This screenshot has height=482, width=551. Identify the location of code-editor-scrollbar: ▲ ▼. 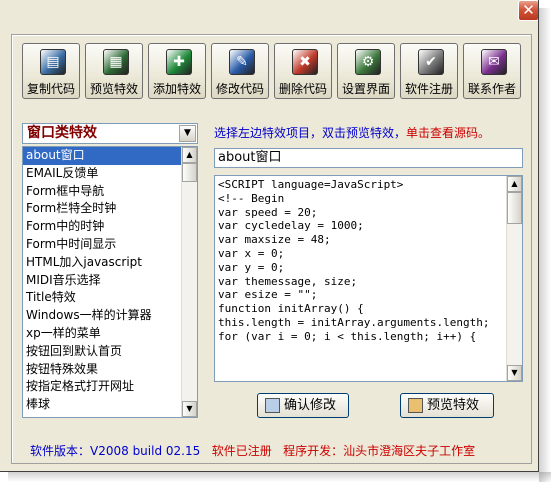
(514, 278).